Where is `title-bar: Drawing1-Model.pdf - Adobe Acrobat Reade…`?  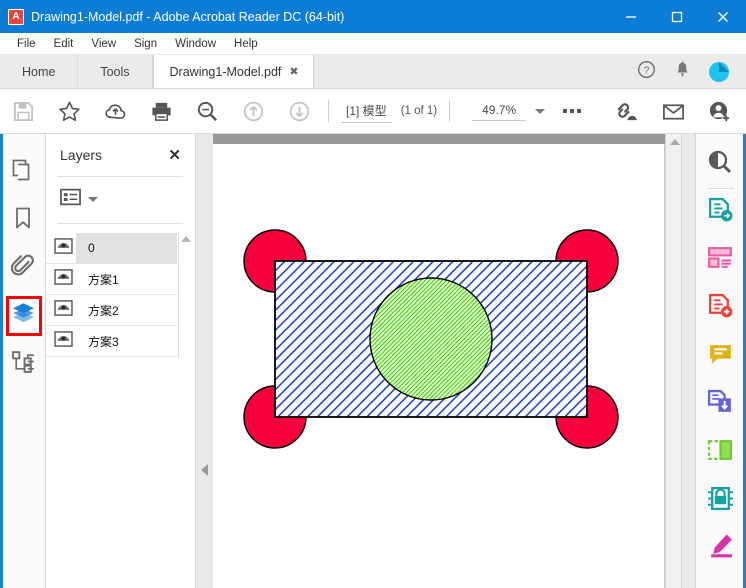
title-bar: Drawing1-Model.pdf - Adobe Acrobat Reade… is located at coordinates (373, 16).